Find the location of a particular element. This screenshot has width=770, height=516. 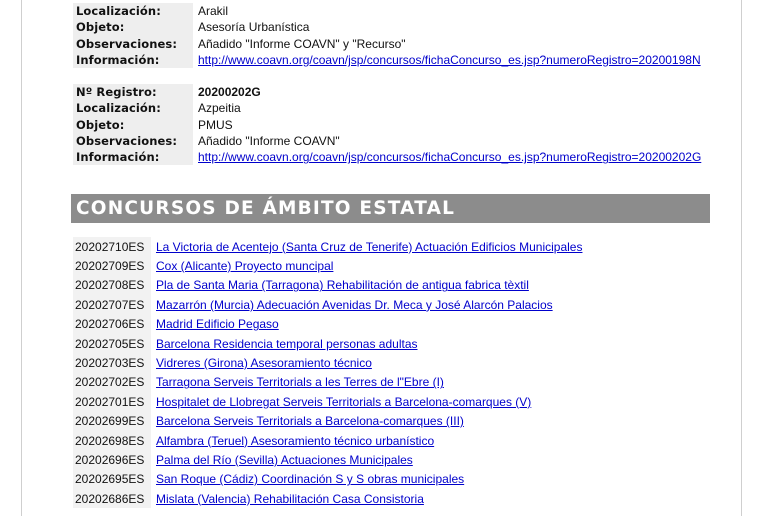

entry-link: Cox (Alicante) Proyecto muncipal is located at coordinates (244, 266).